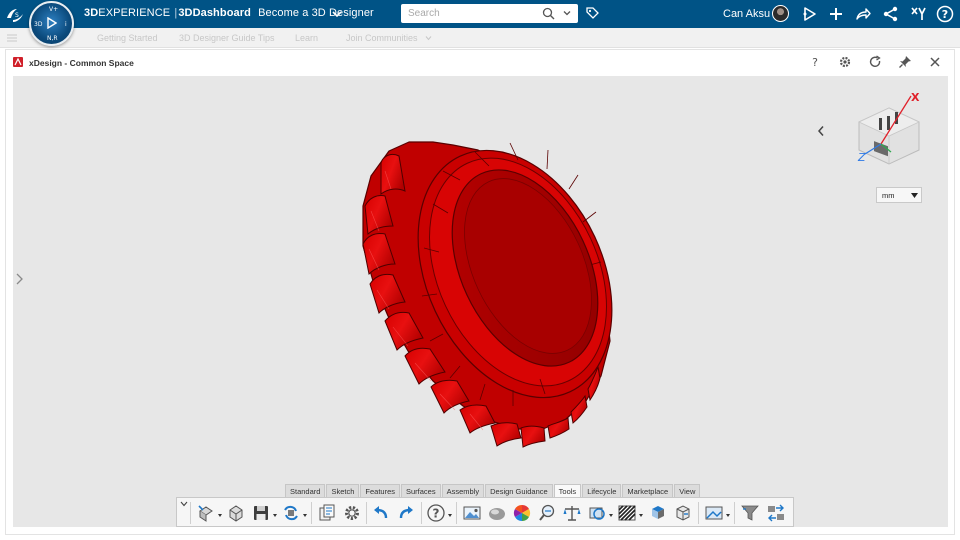 The image size is (960, 540). Describe the element at coordinates (261, 513) in the screenshot. I see `save-icon` at that location.